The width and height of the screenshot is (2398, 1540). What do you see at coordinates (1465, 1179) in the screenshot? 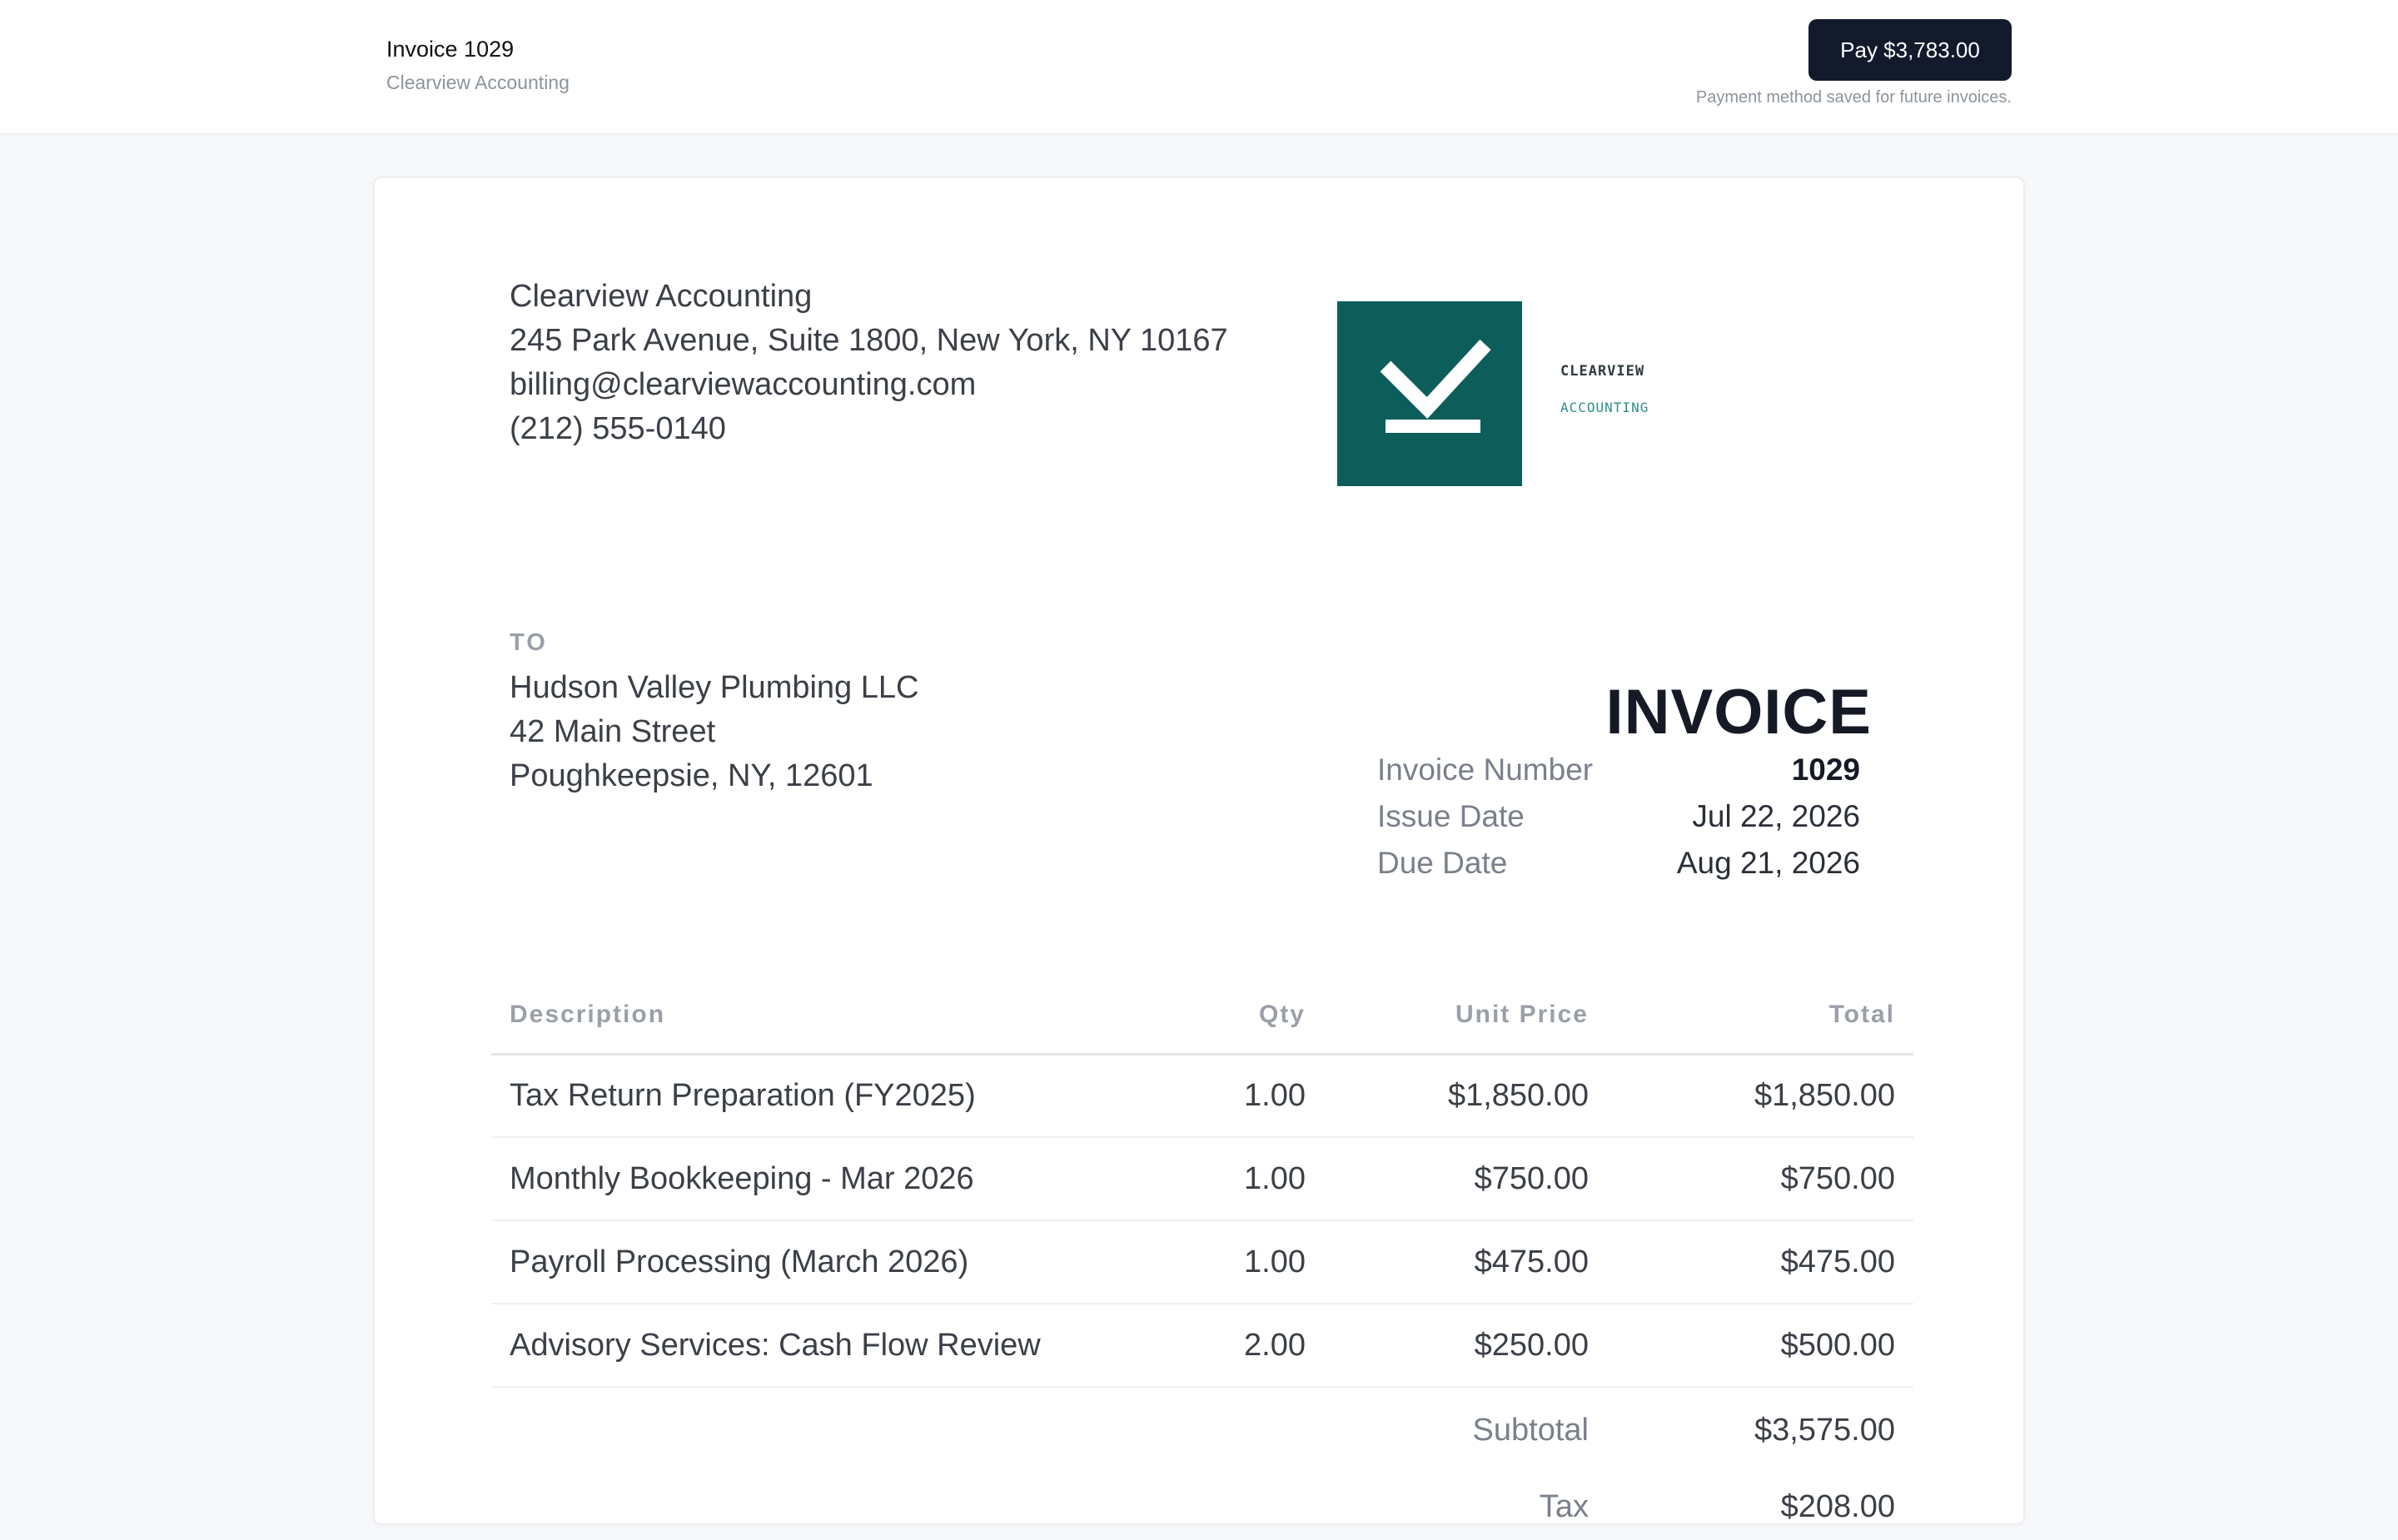
I see `item-unit-price: $750.00` at bounding box center [1465, 1179].